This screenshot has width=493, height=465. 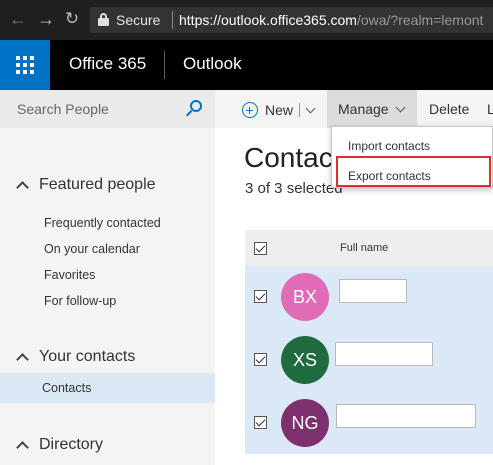 What do you see at coordinates (305, 360) in the screenshot?
I see `avatar: XS` at bounding box center [305, 360].